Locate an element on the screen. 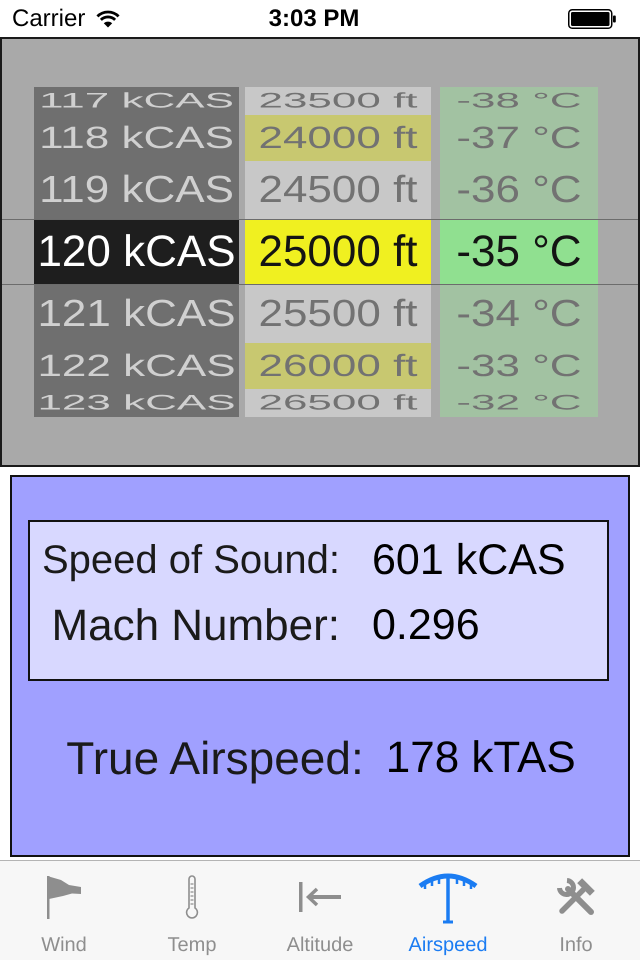 Image resolution: width=640 pixels, height=960 pixels. thermometer-icon is located at coordinates (192, 897).